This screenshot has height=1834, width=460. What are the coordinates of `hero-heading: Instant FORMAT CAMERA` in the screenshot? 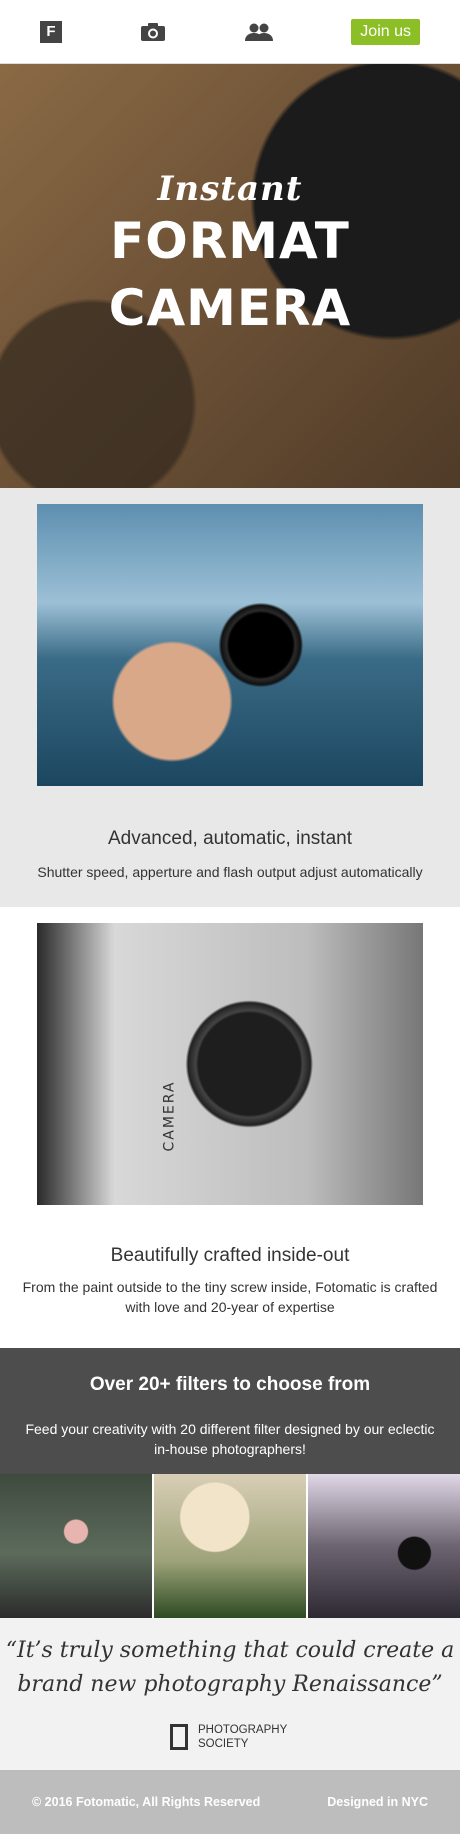 It's located at (230, 251).